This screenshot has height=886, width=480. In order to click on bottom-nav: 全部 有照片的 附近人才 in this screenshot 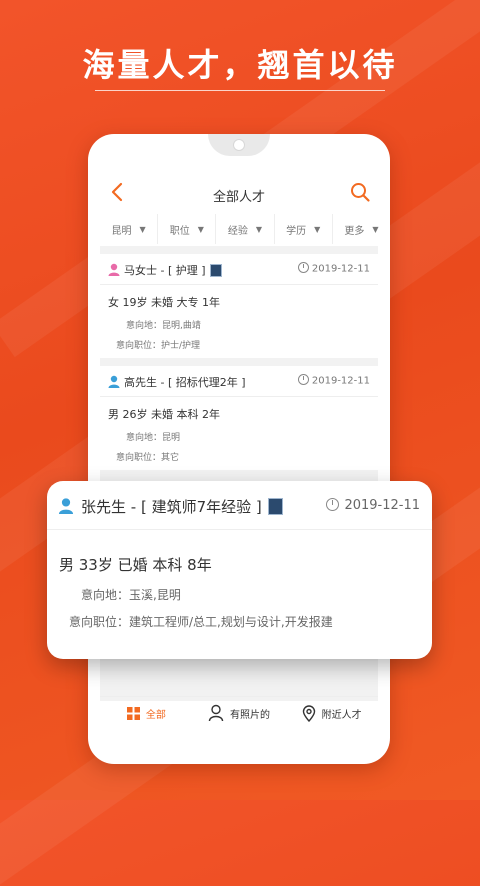, I will do `click(239, 712)`.